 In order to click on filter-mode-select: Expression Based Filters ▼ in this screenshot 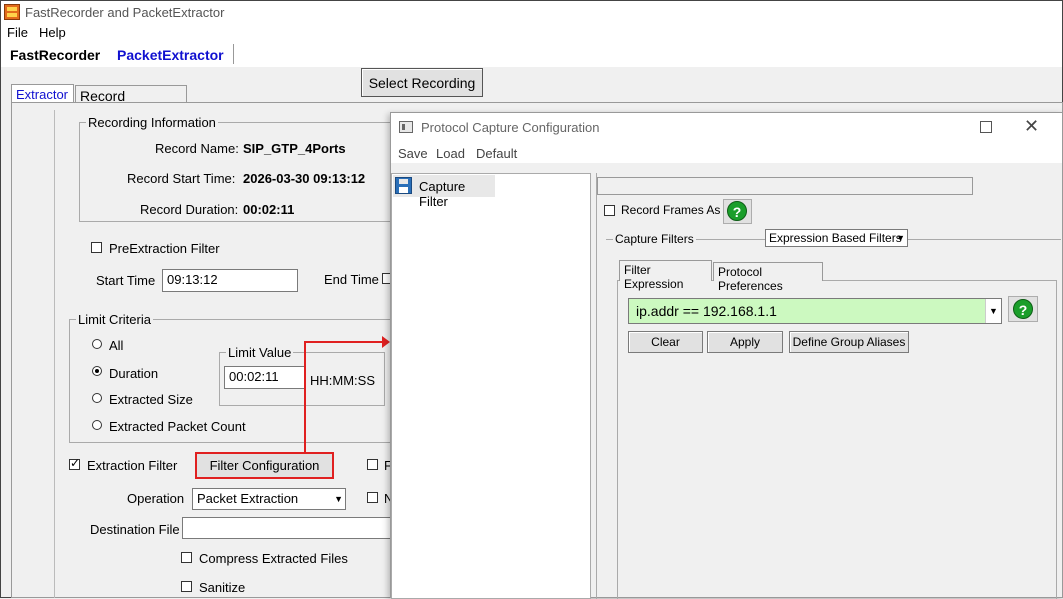, I will do `click(836, 238)`.